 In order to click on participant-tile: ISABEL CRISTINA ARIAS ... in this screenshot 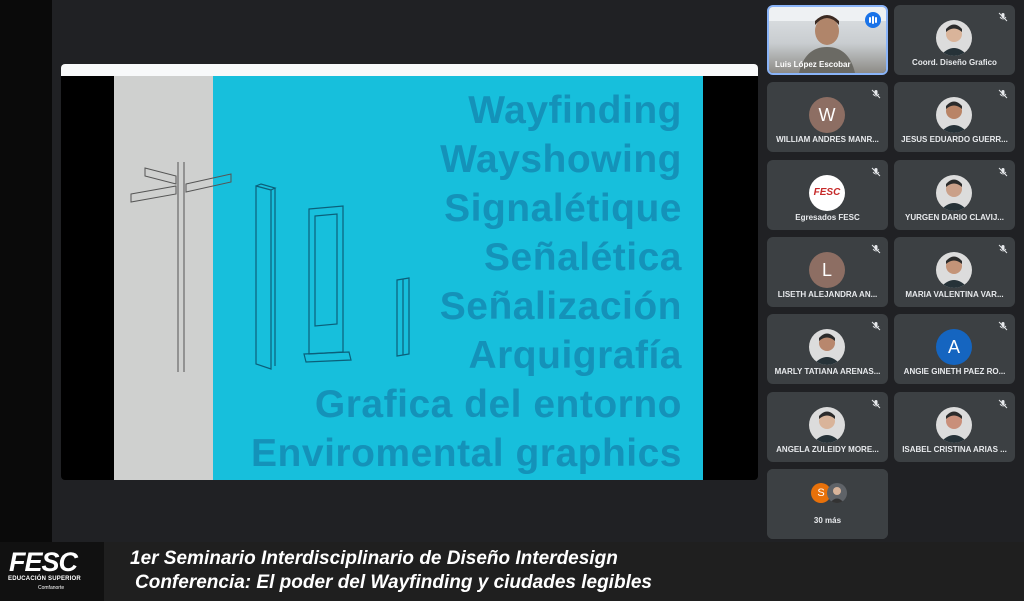, I will do `click(954, 426)`.